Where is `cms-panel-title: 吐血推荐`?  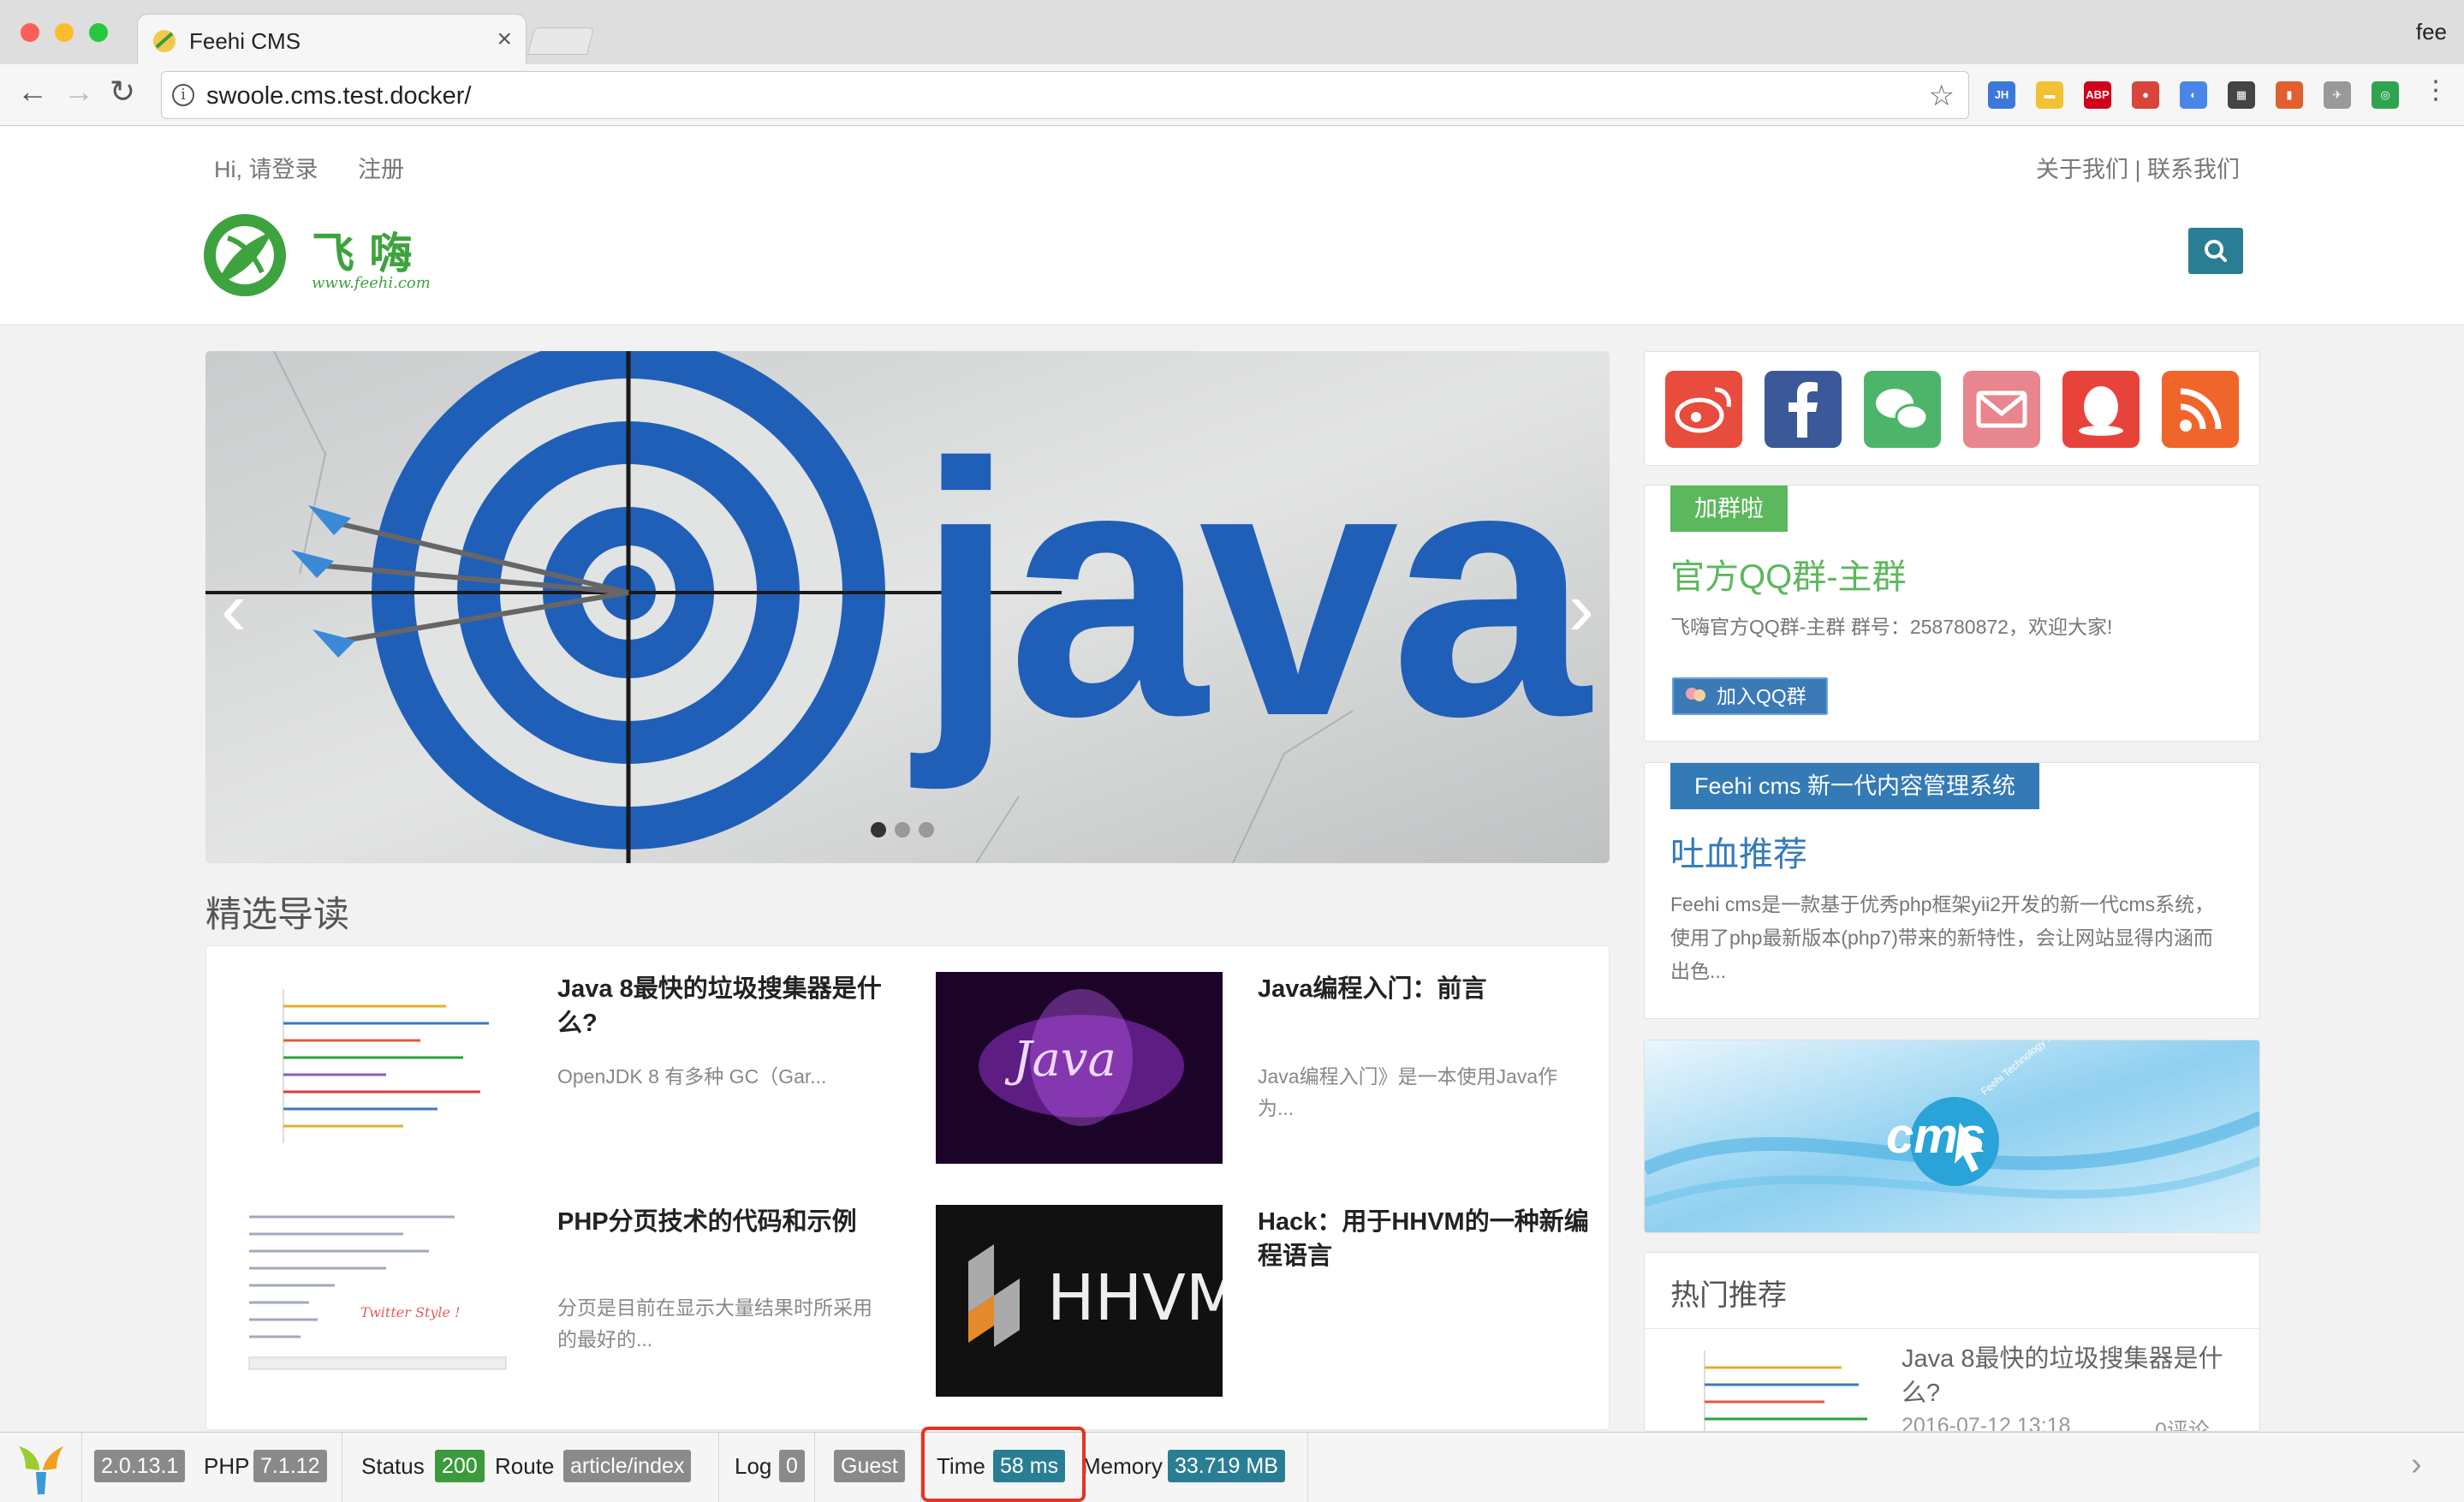 cms-panel-title: 吐血推荐 is located at coordinates (1739, 851).